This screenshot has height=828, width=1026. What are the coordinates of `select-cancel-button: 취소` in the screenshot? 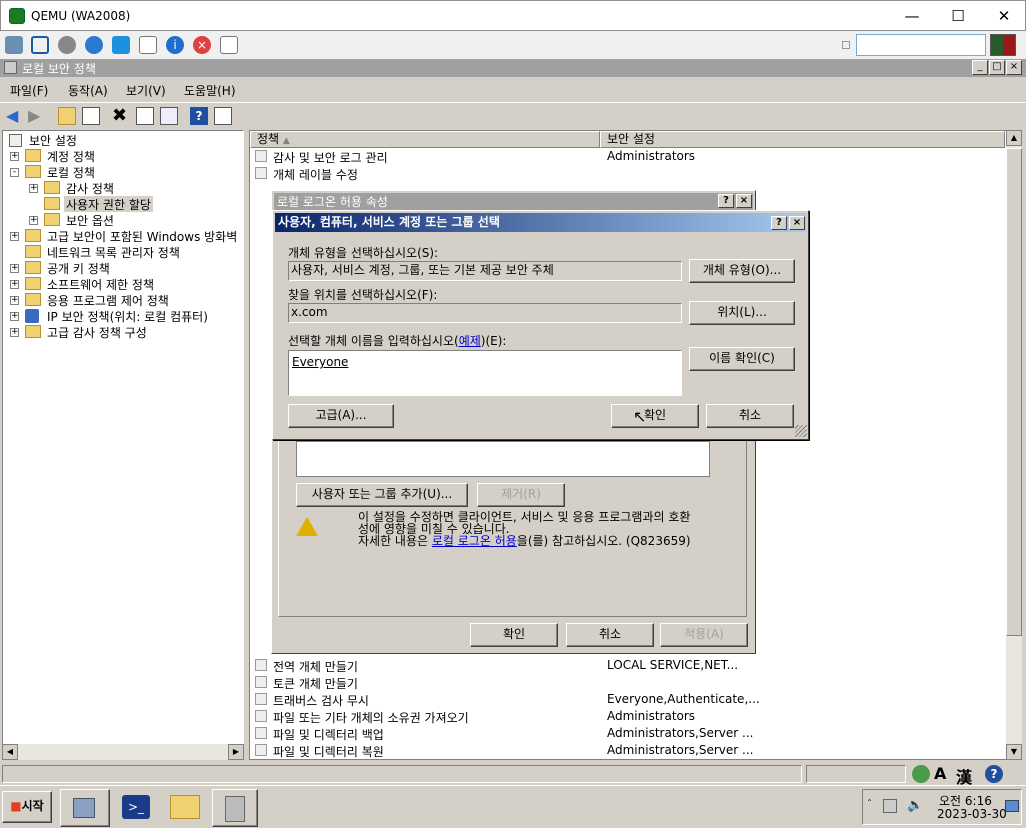 It's located at (750, 416).